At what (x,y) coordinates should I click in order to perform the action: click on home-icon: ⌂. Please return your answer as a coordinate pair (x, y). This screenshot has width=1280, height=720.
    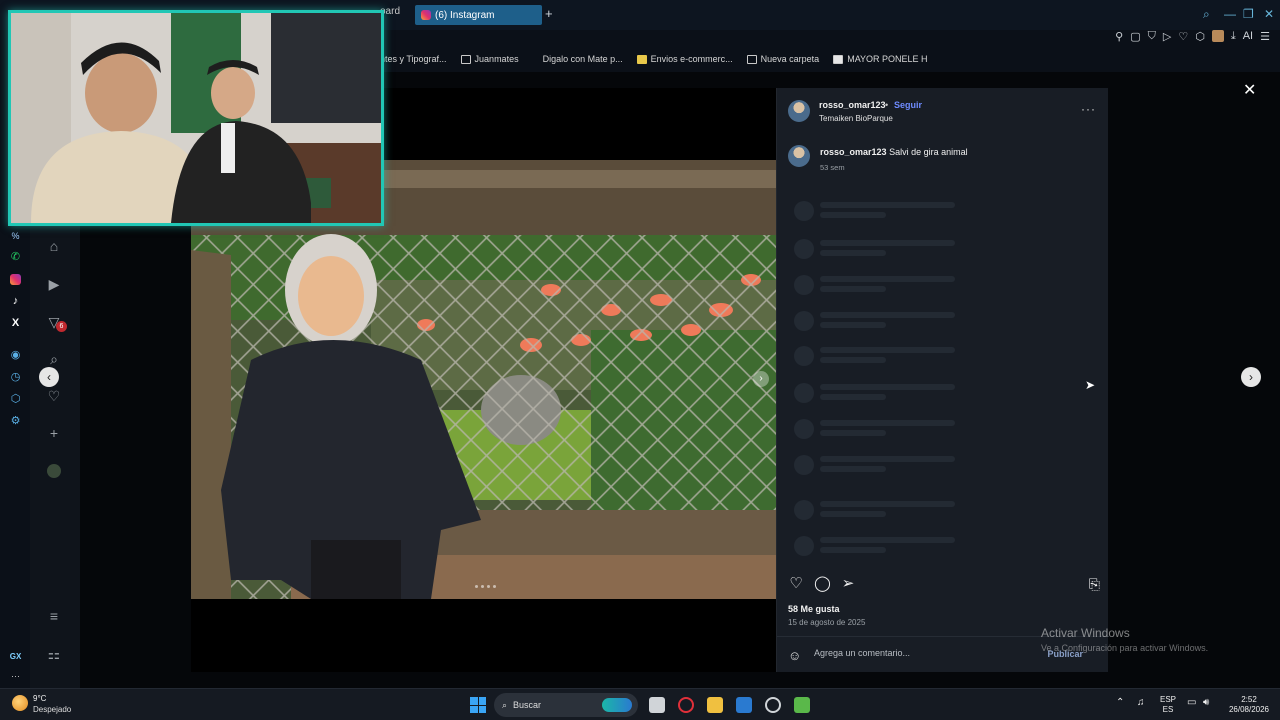
    Looking at the image, I should click on (54, 246).